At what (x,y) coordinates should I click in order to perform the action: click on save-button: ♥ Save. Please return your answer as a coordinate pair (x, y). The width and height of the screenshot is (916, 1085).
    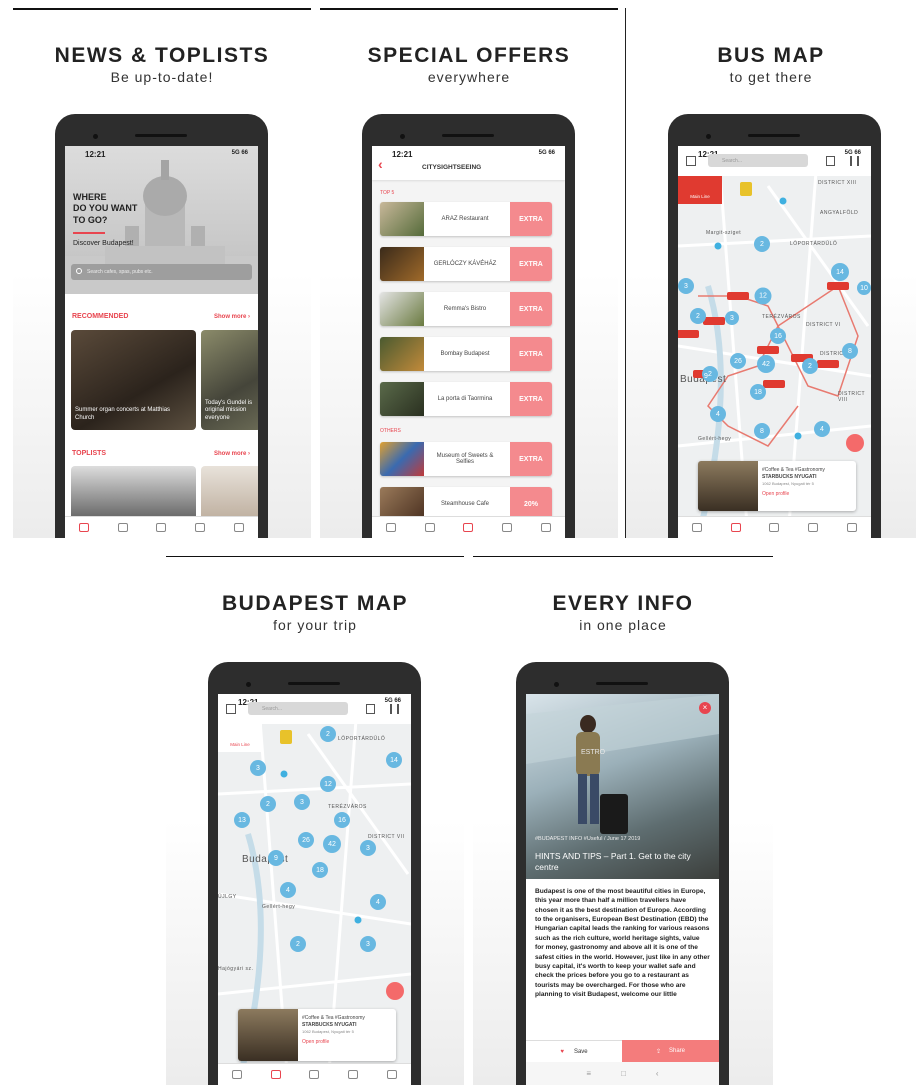
    Looking at the image, I should click on (574, 1051).